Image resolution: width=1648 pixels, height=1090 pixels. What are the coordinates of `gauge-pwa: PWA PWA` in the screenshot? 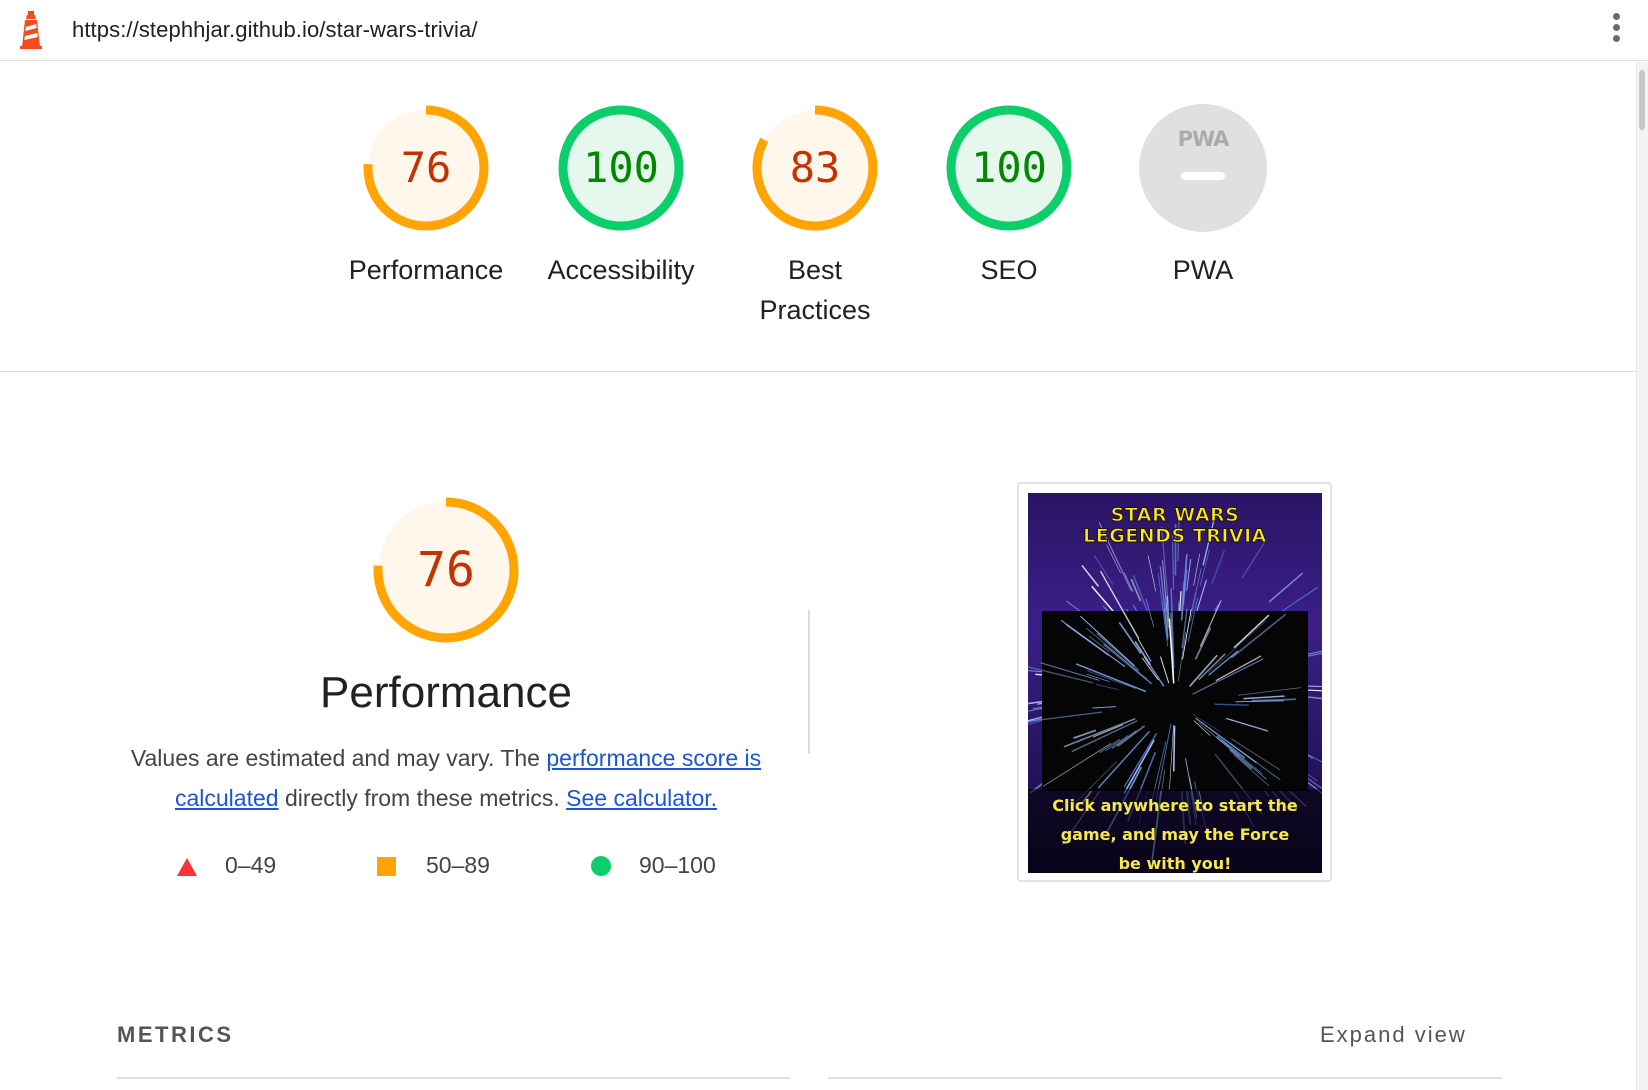 It's located at (1203, 196).